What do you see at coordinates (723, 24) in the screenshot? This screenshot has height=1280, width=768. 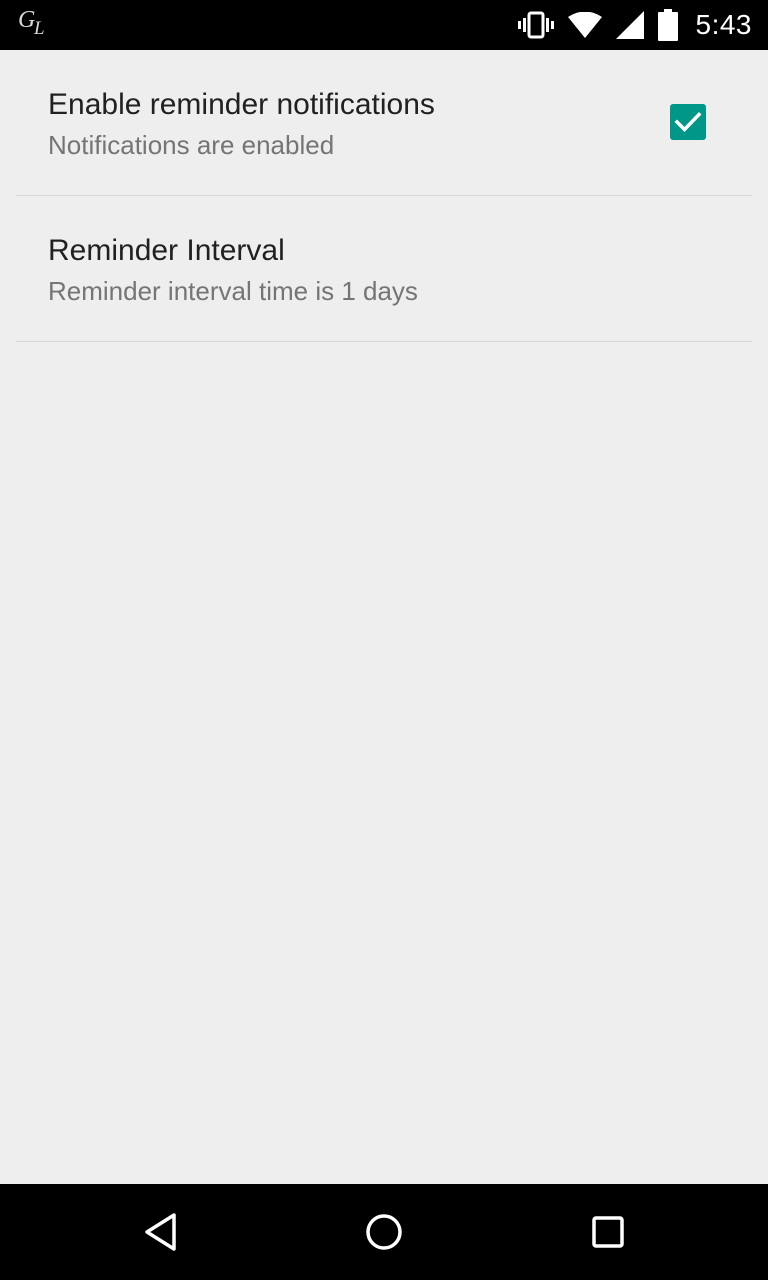 I see `status-time: 5:43` at bounding box center [723, 24].